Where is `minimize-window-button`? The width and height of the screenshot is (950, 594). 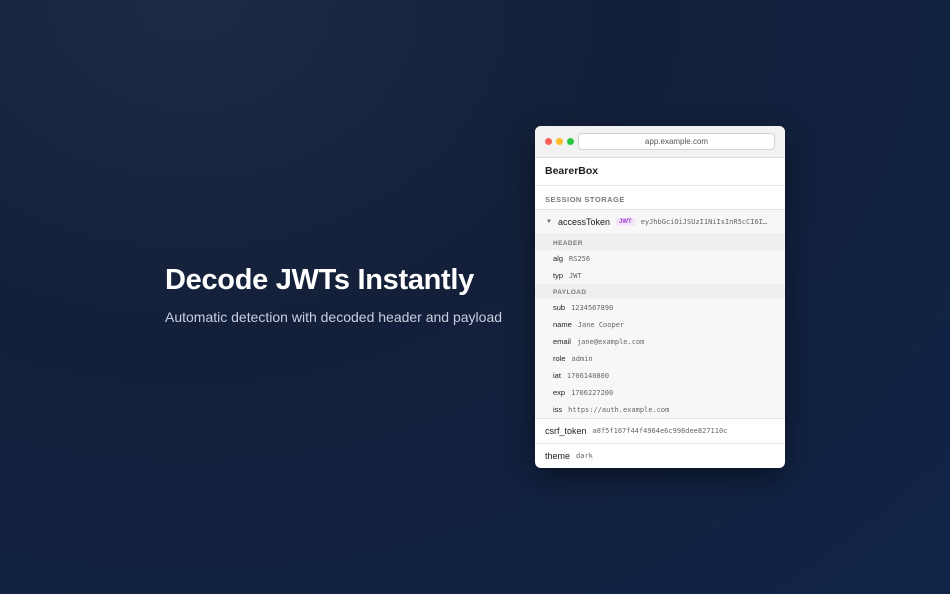
minimize-window-button is located at coordinates (559, 141).